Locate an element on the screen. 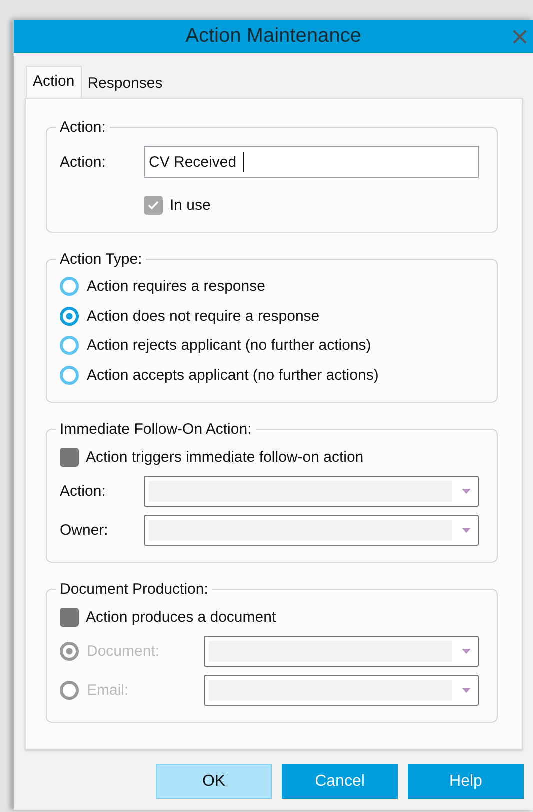 The height and width of the screenshot is (812, 533). window-title: Action Maintenance is located at coordinates (274, 36).